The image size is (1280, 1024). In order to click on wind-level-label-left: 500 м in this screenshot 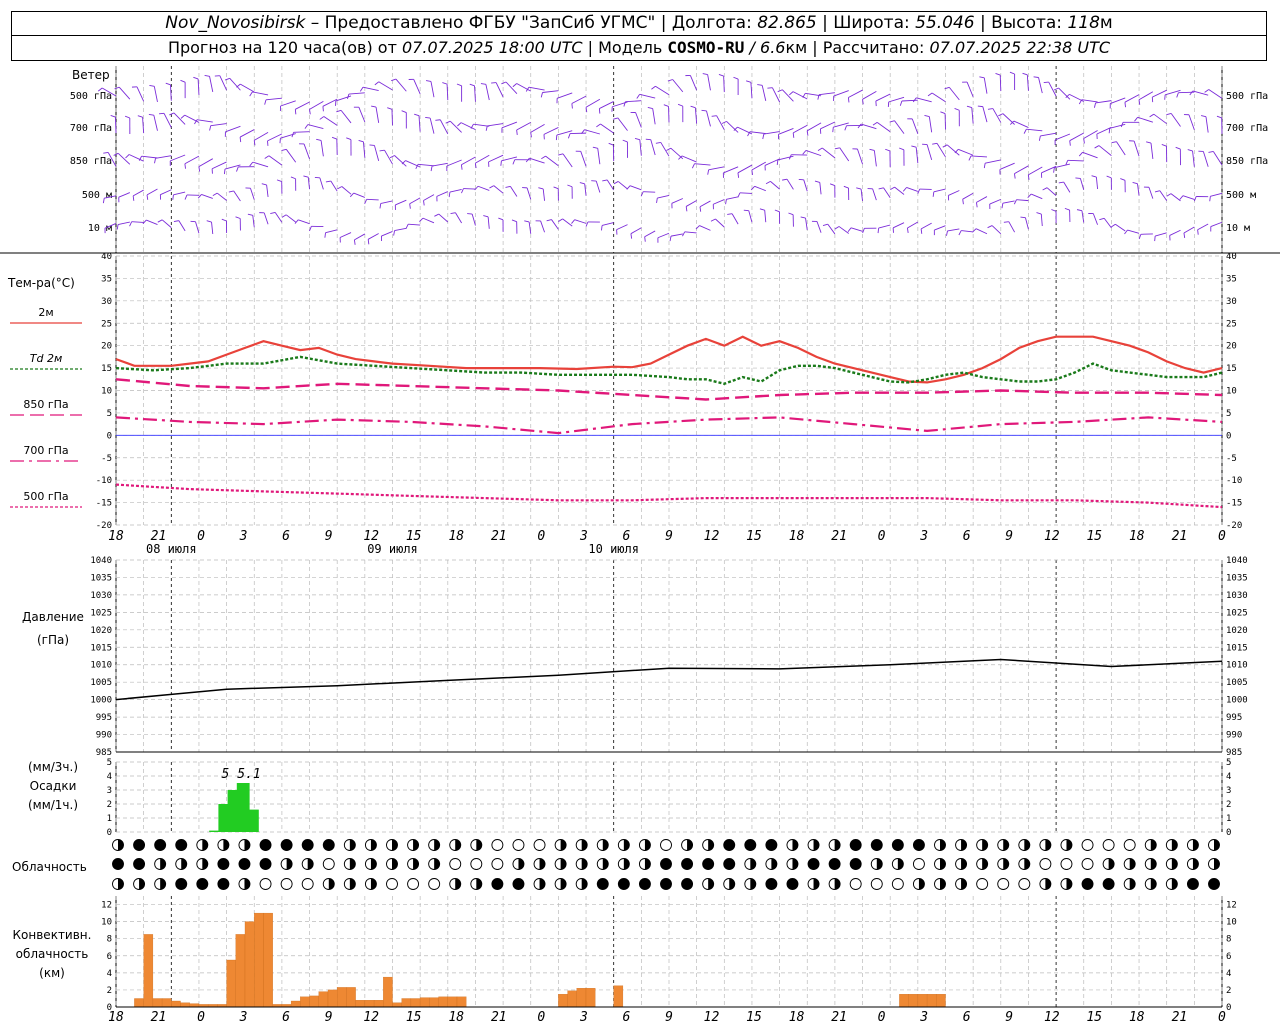, I will do `click(97, 195)`.